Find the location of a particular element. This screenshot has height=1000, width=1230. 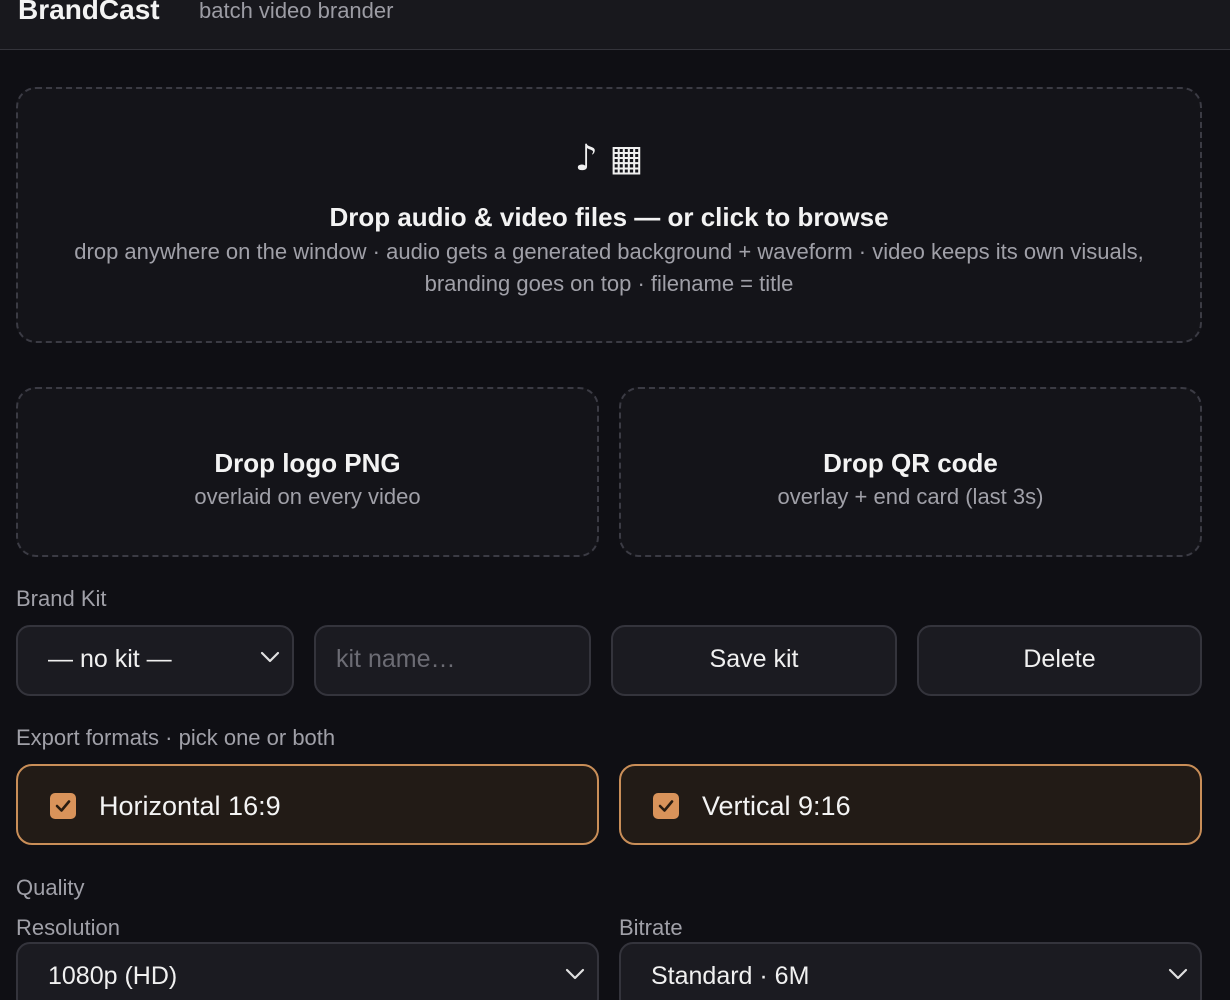

save-kit-label: Save kit is located at coordinates (754, 659).